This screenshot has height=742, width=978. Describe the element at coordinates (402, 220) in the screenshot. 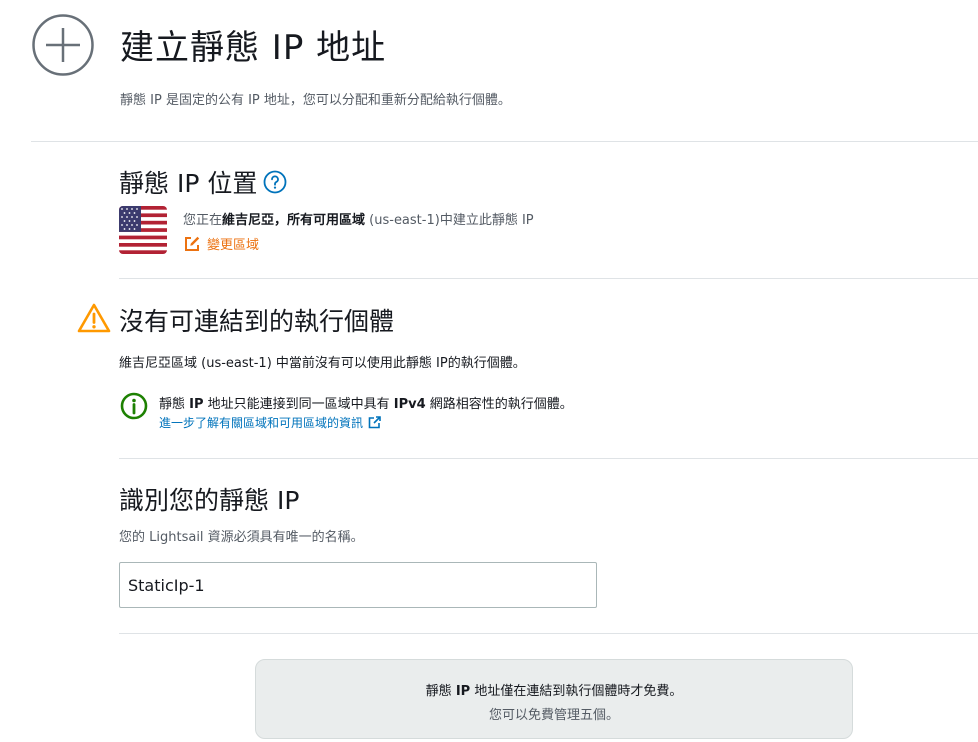

I see `location-region-code: (us-east-1)` at that location.